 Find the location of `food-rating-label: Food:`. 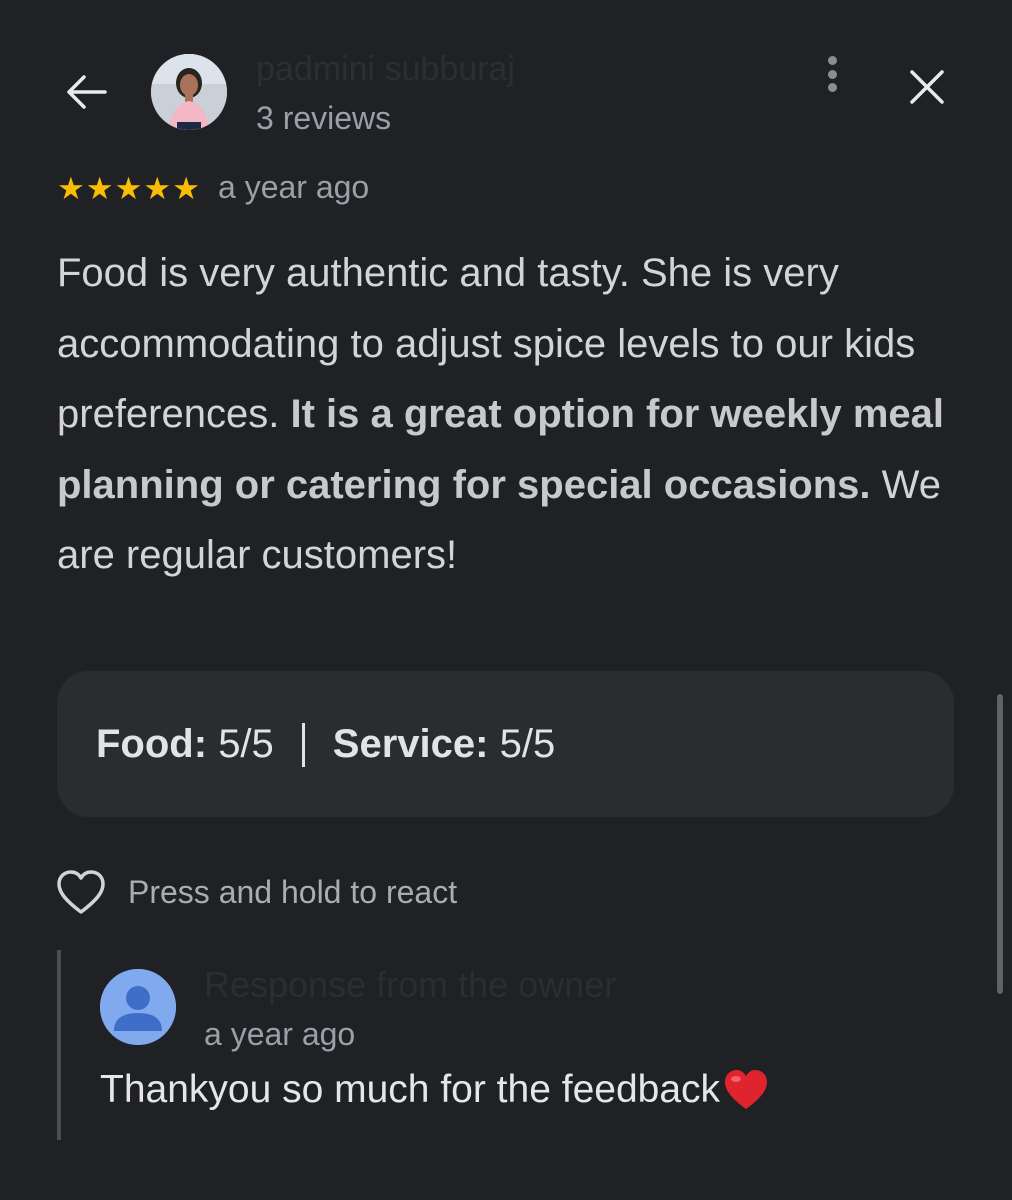

food-rating-label: Food: is located at coordinates (152, 744).